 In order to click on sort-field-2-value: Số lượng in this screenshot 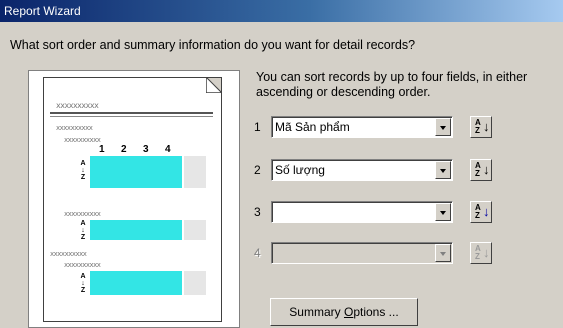, I will do `click(300, 170)`.